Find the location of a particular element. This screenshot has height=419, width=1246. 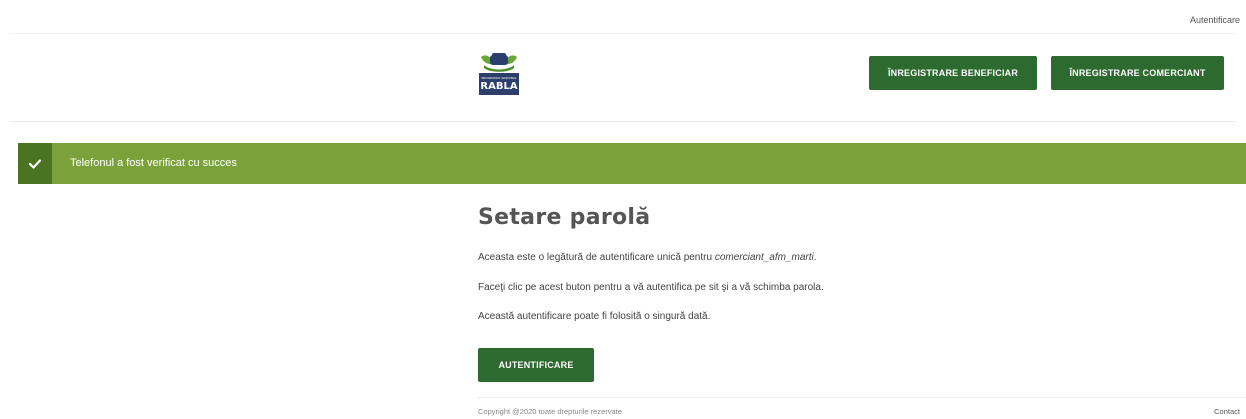

logo-subtitle-text: PROGRAMUL NAȚIONAL is located at coordinates (498, 78).